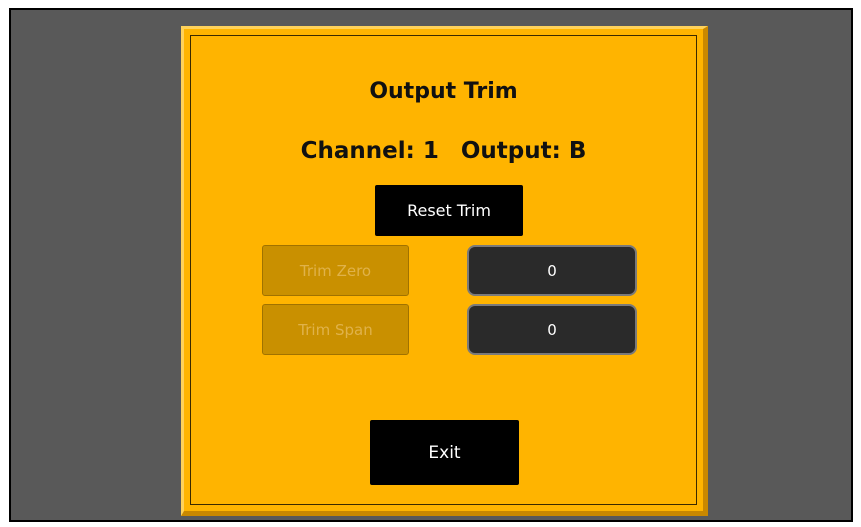  Describe the element at coordinates (552, 329) in the screenshot. I see `trim-span-value-field: 0` at that location.